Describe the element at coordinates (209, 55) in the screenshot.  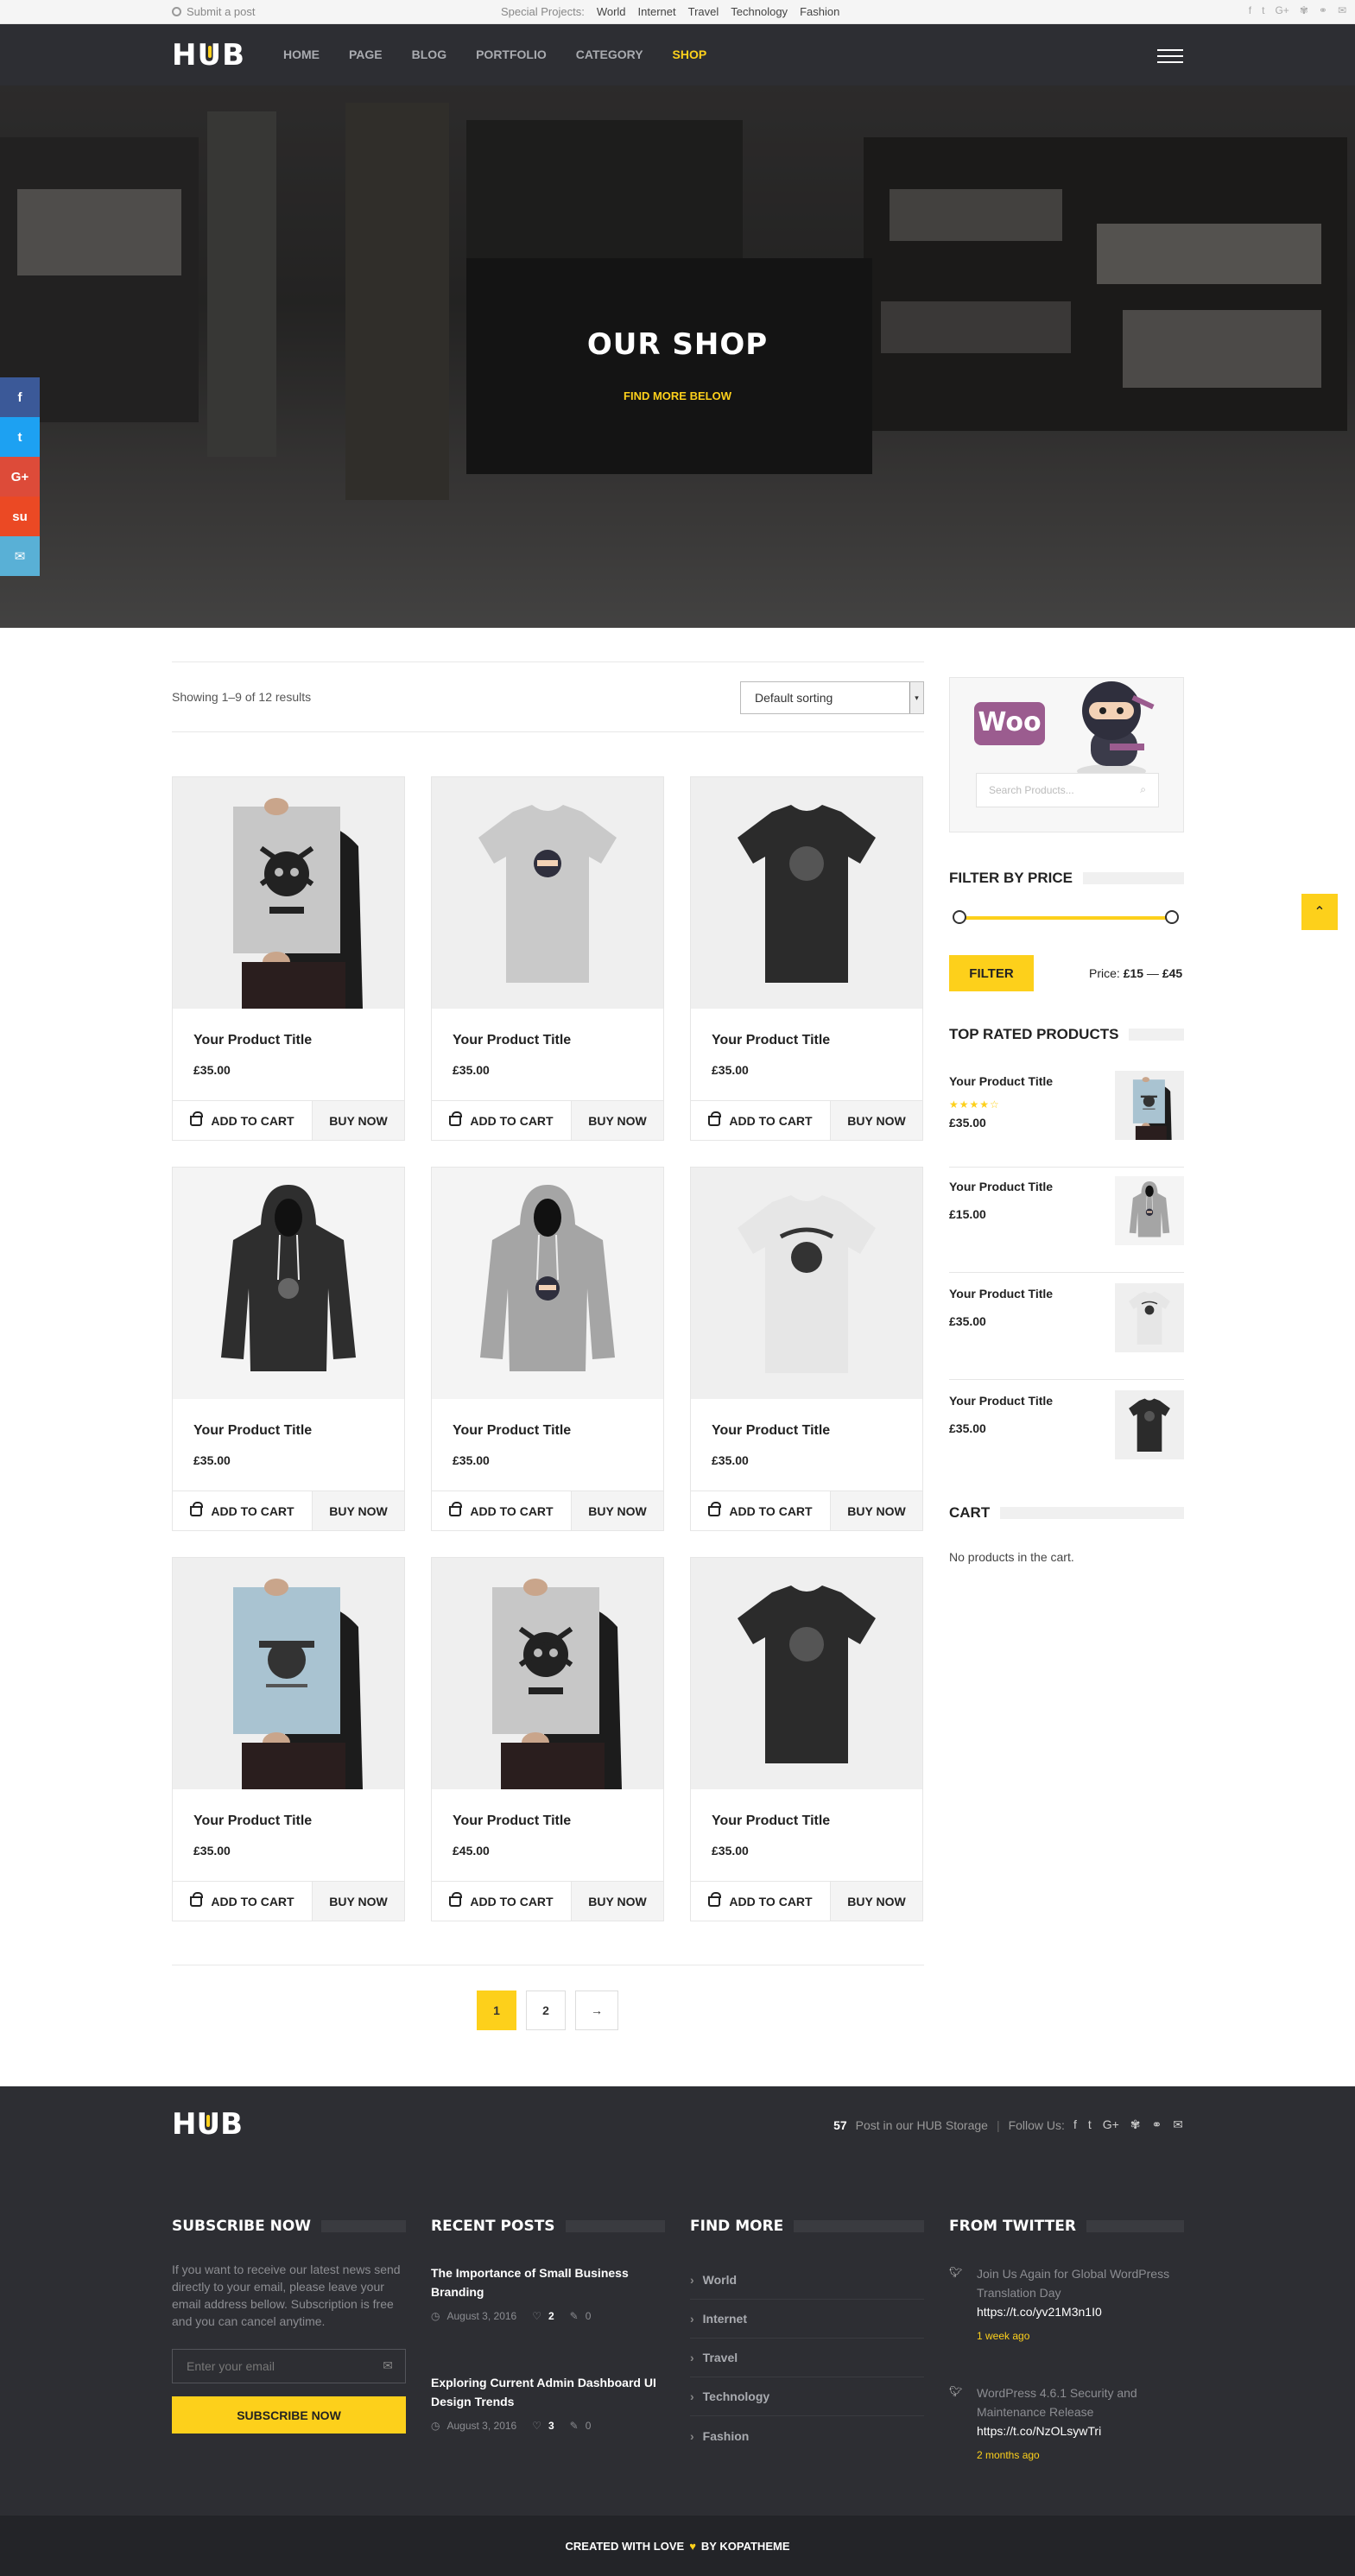
I see `site-logo: HUB` at that location.